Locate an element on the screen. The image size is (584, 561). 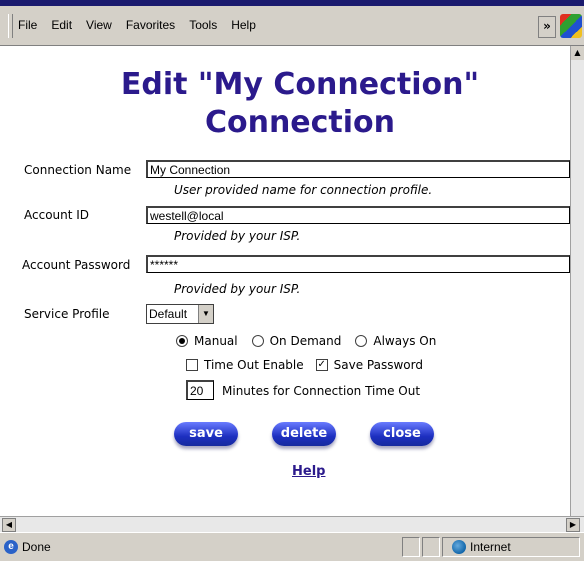
menu-bar: File Edit View Favorites Tools Help » is located at coordinates (292, 26).